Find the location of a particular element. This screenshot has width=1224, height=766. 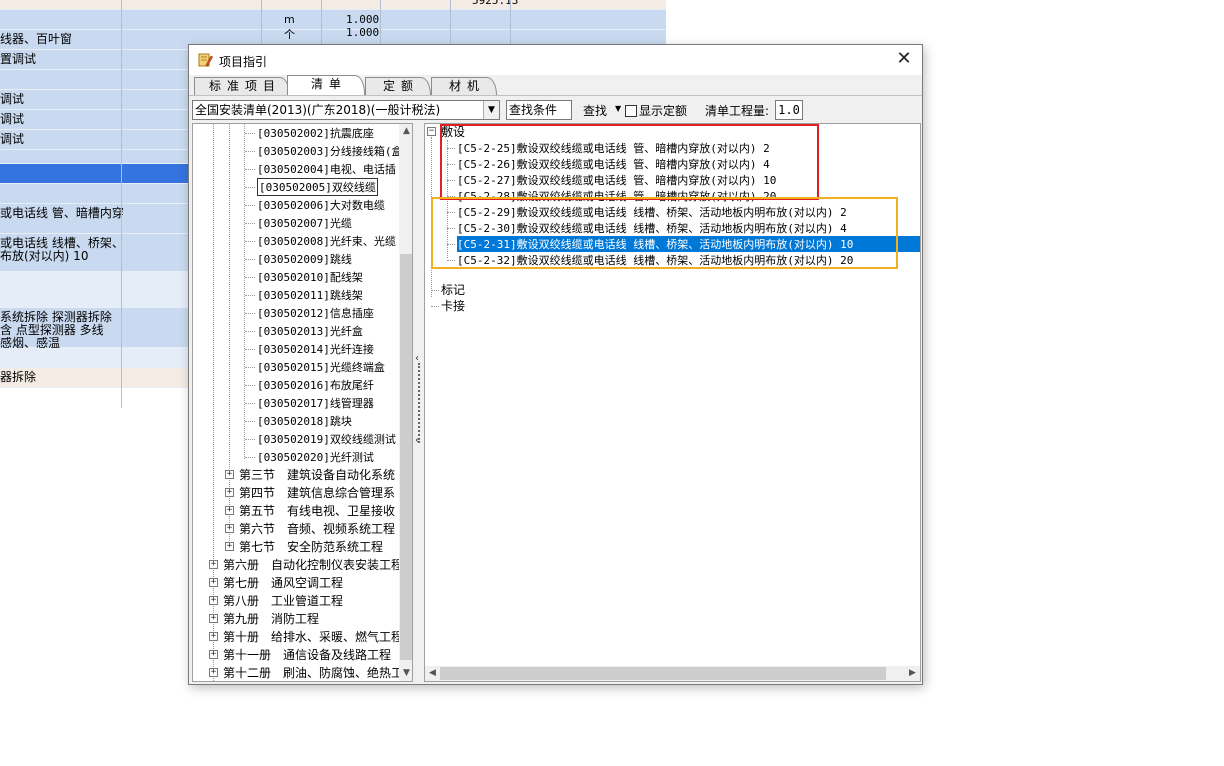

tree-item-label: [030502010]配线架 is located at coordinates (310, 277).